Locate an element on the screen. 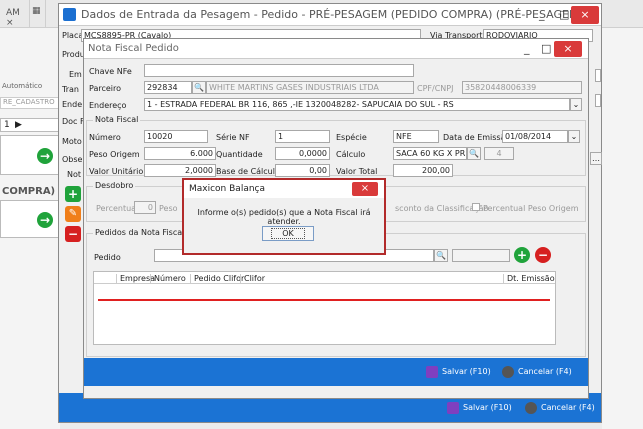 This screenshot has width=643, height=429. nota-cancel-button: Cancelar (F4) is located at coordinates (537, 372).